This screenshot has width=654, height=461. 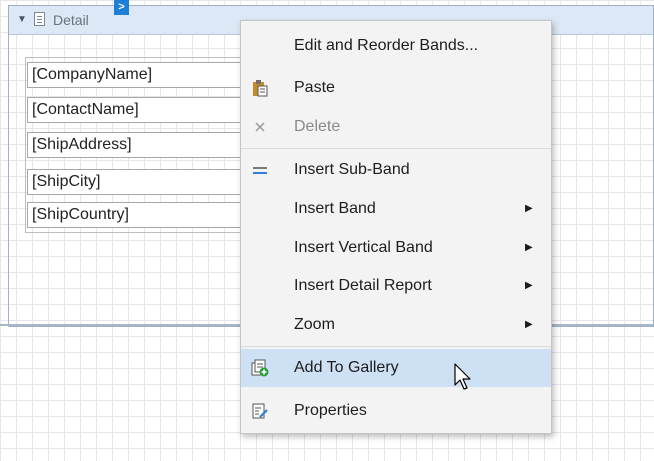 What do you see at coordinates (352, 169) in the screenshot?
I see `menu-item-label: Insert Sub-Band` at bounding box center [352, 169].